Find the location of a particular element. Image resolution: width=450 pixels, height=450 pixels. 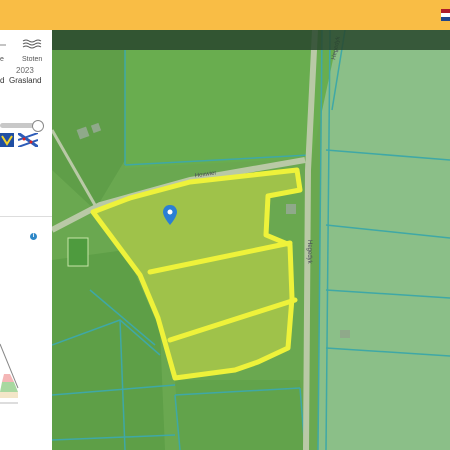

map-header-overlay is located at coordinates (251, 40).